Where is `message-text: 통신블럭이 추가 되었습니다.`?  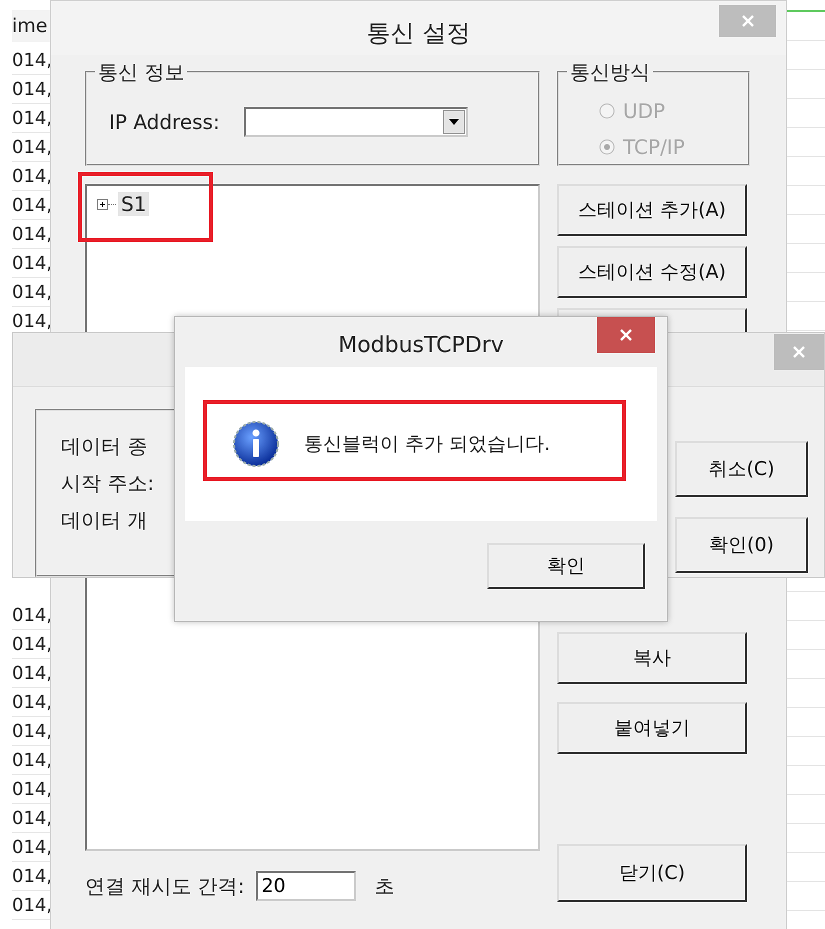
message-text: 통신블럭이 추가 되었습니다. is located at coordinates (427, 444).